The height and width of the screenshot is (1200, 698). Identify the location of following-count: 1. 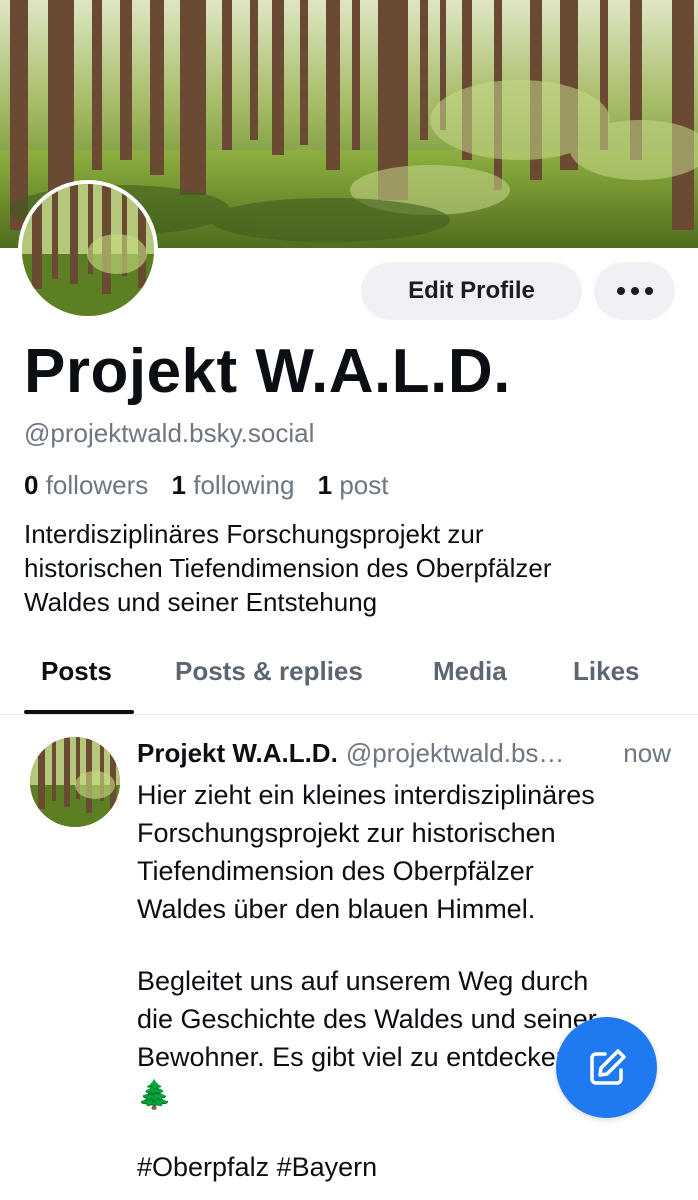
(178, 485).